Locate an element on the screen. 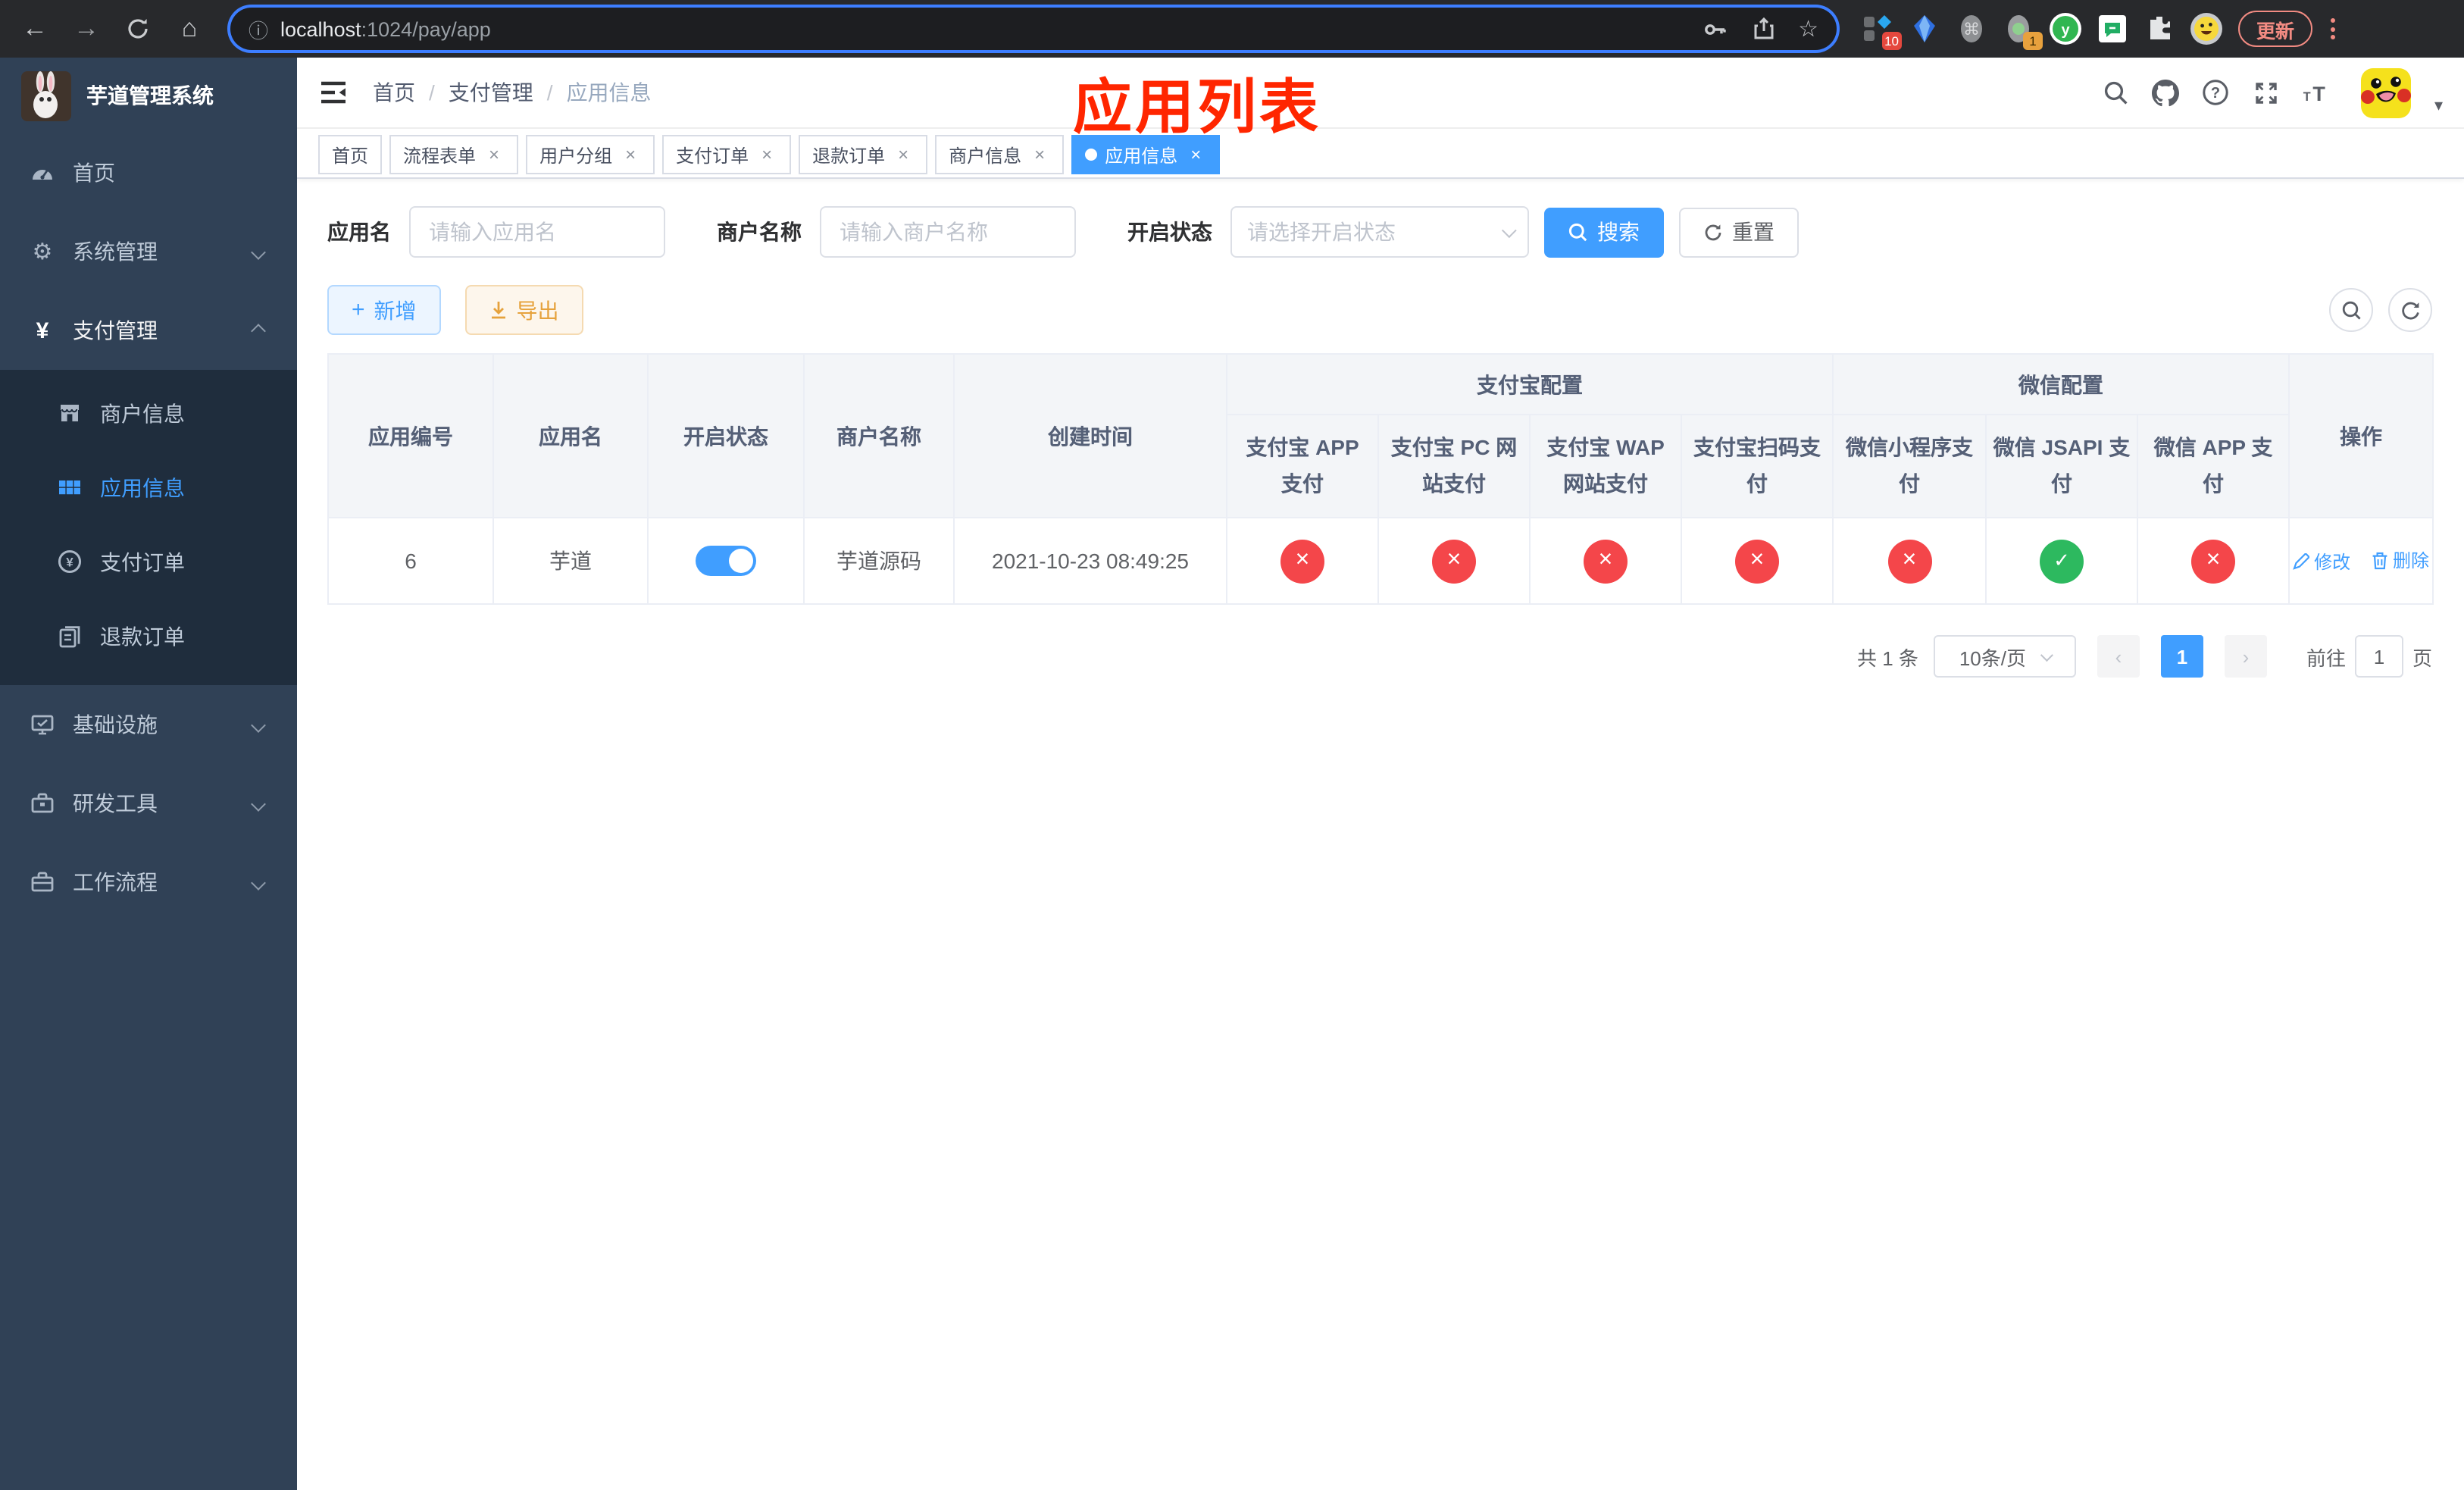 The height and width of the screenshot is (1490, 2464). cell-merchant: 芋道源码 is located at coordinates (879, 561).